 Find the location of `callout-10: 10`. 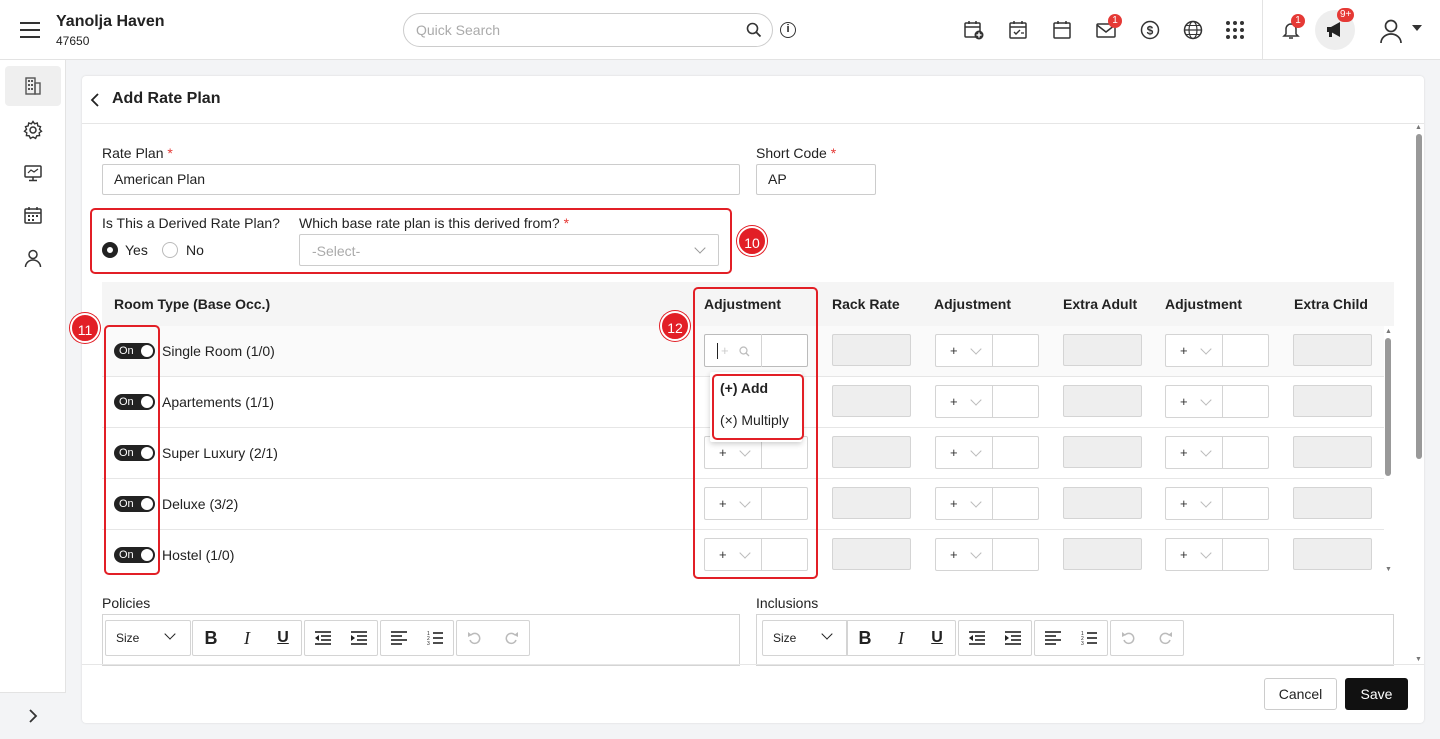

callout-10: 10 is located at coordinates (752, 241).